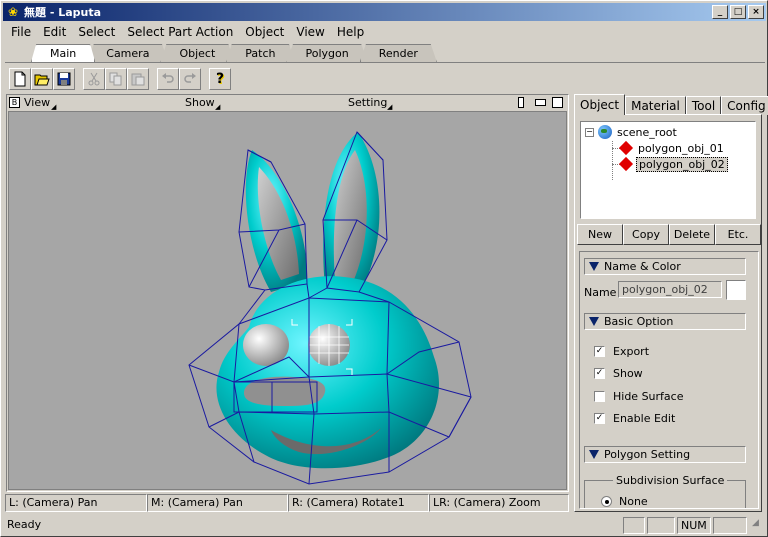 The height and width of the screenshot is (537, 768). I want to click on status-bar: Ready NUM ◢, so click(385, 525).